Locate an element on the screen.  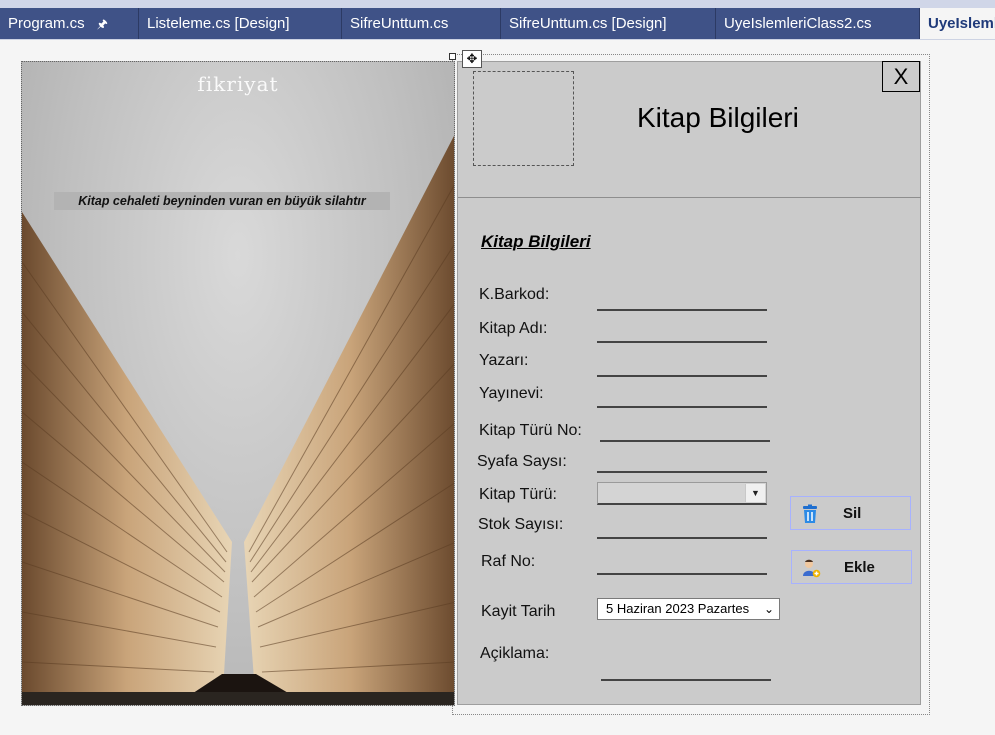
pin-icon: 🖈 is located at coordinates (102, 24).